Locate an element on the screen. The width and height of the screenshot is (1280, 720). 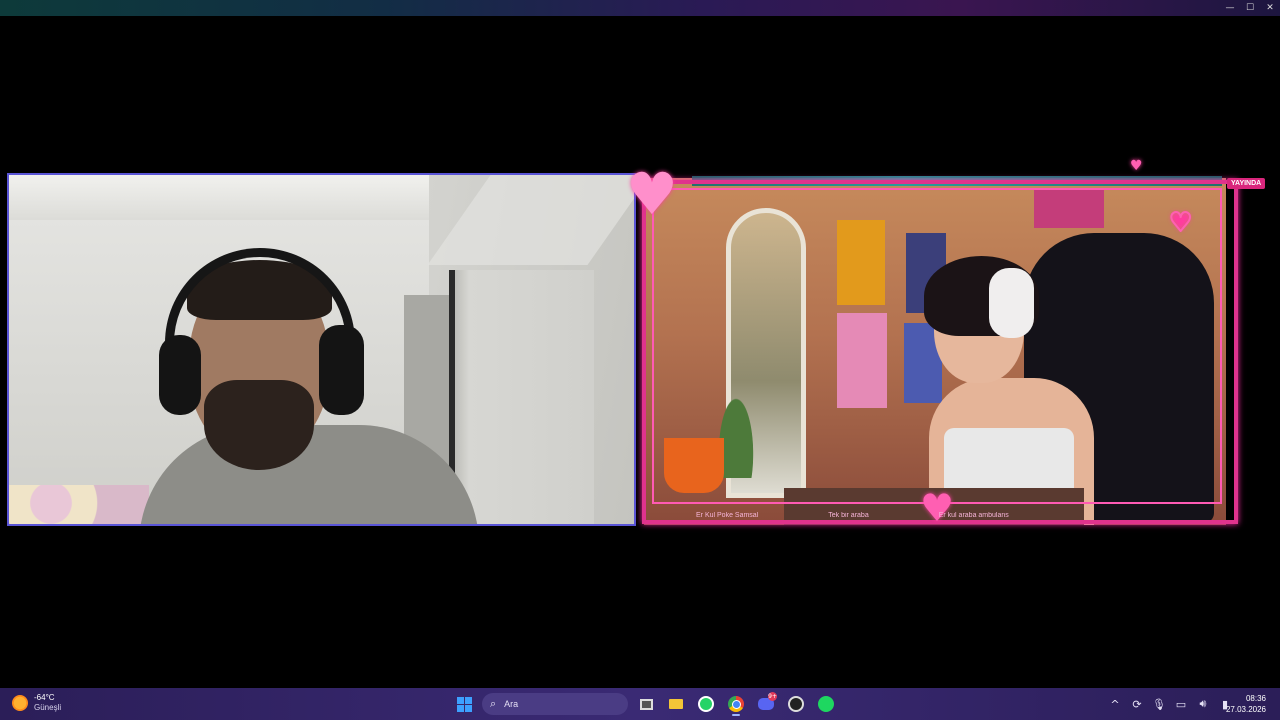
obs-icon is located at coordinates (796, 704).